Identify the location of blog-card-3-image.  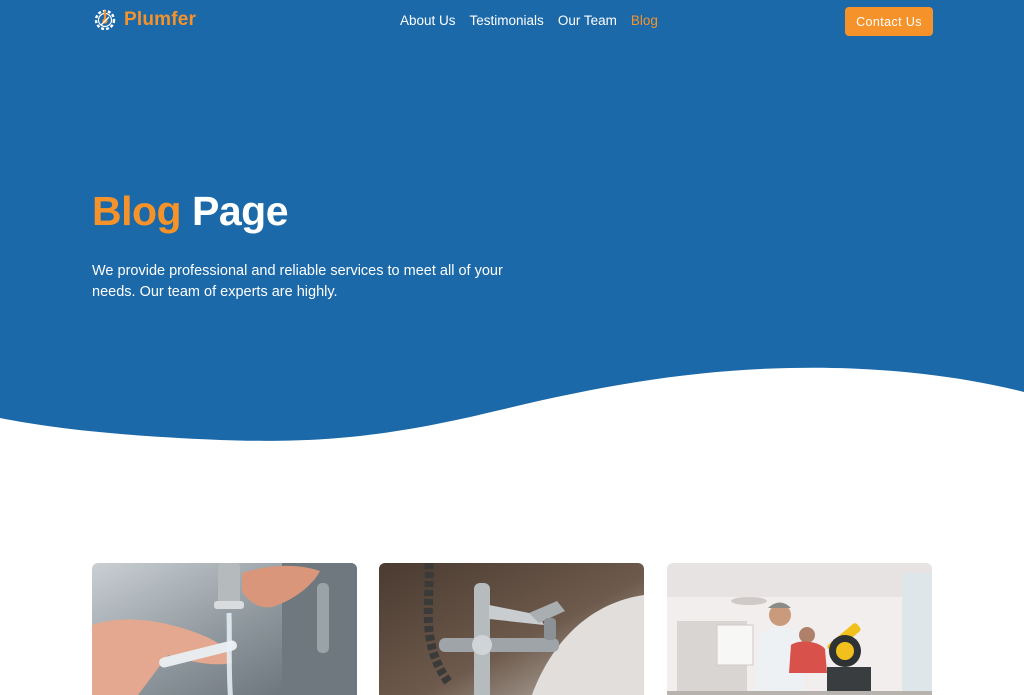
(799, 629).